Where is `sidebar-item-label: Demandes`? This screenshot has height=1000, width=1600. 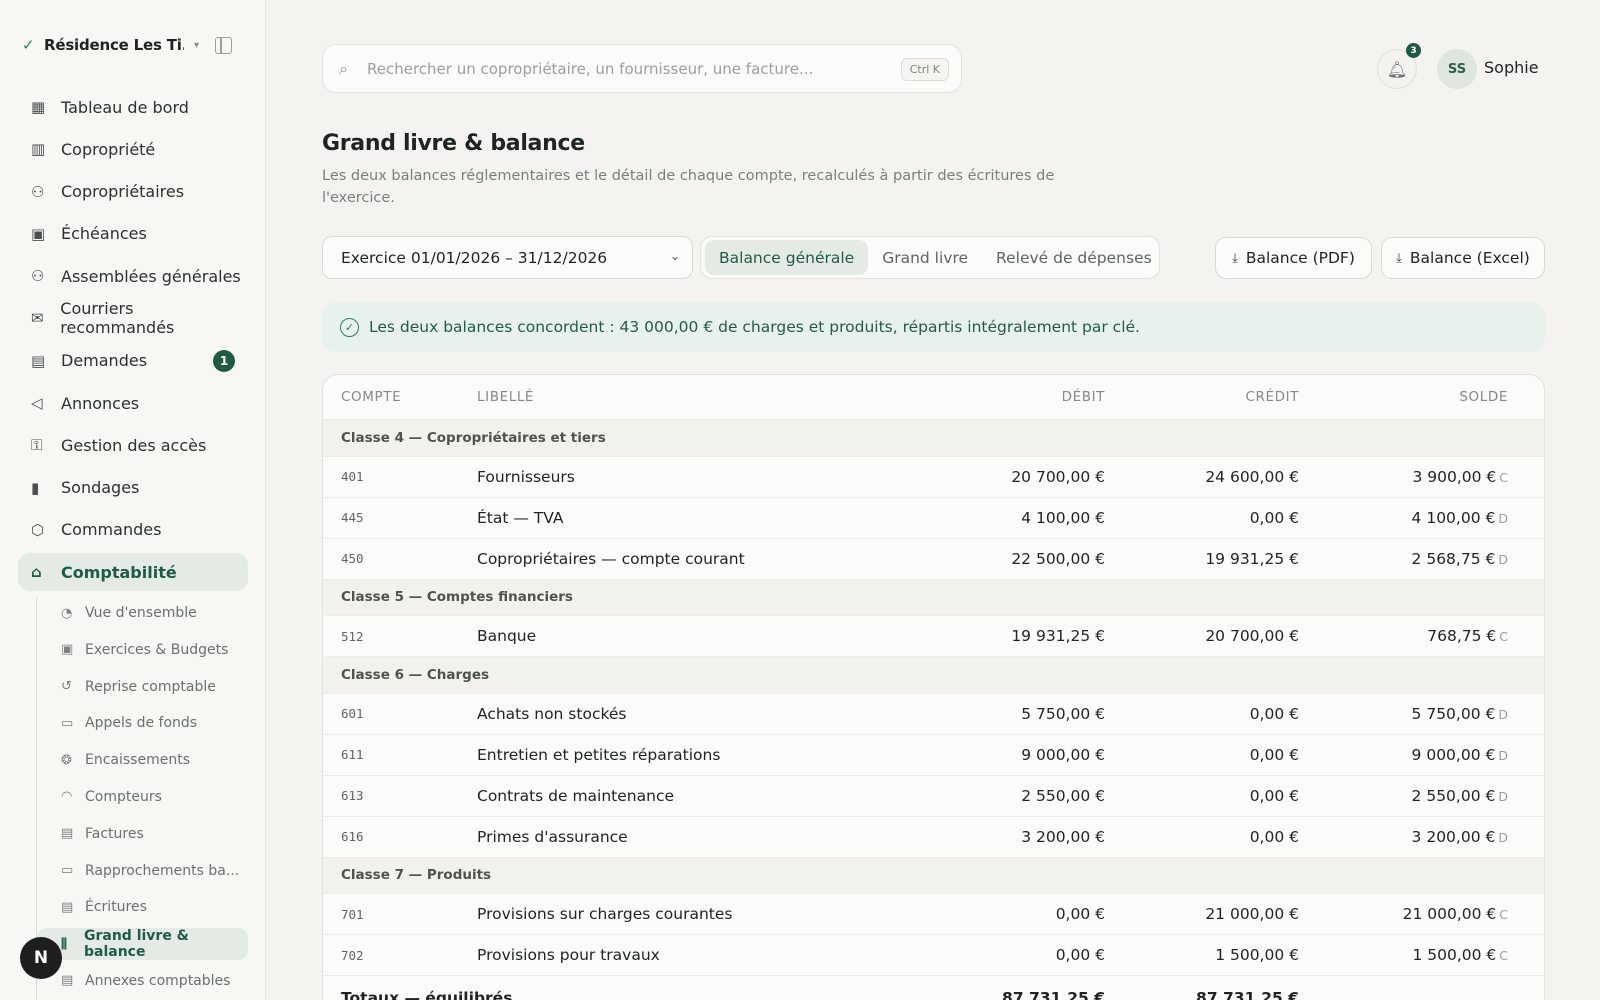
sidebar-item-label: Demandes is located at coordinates (104, 361).